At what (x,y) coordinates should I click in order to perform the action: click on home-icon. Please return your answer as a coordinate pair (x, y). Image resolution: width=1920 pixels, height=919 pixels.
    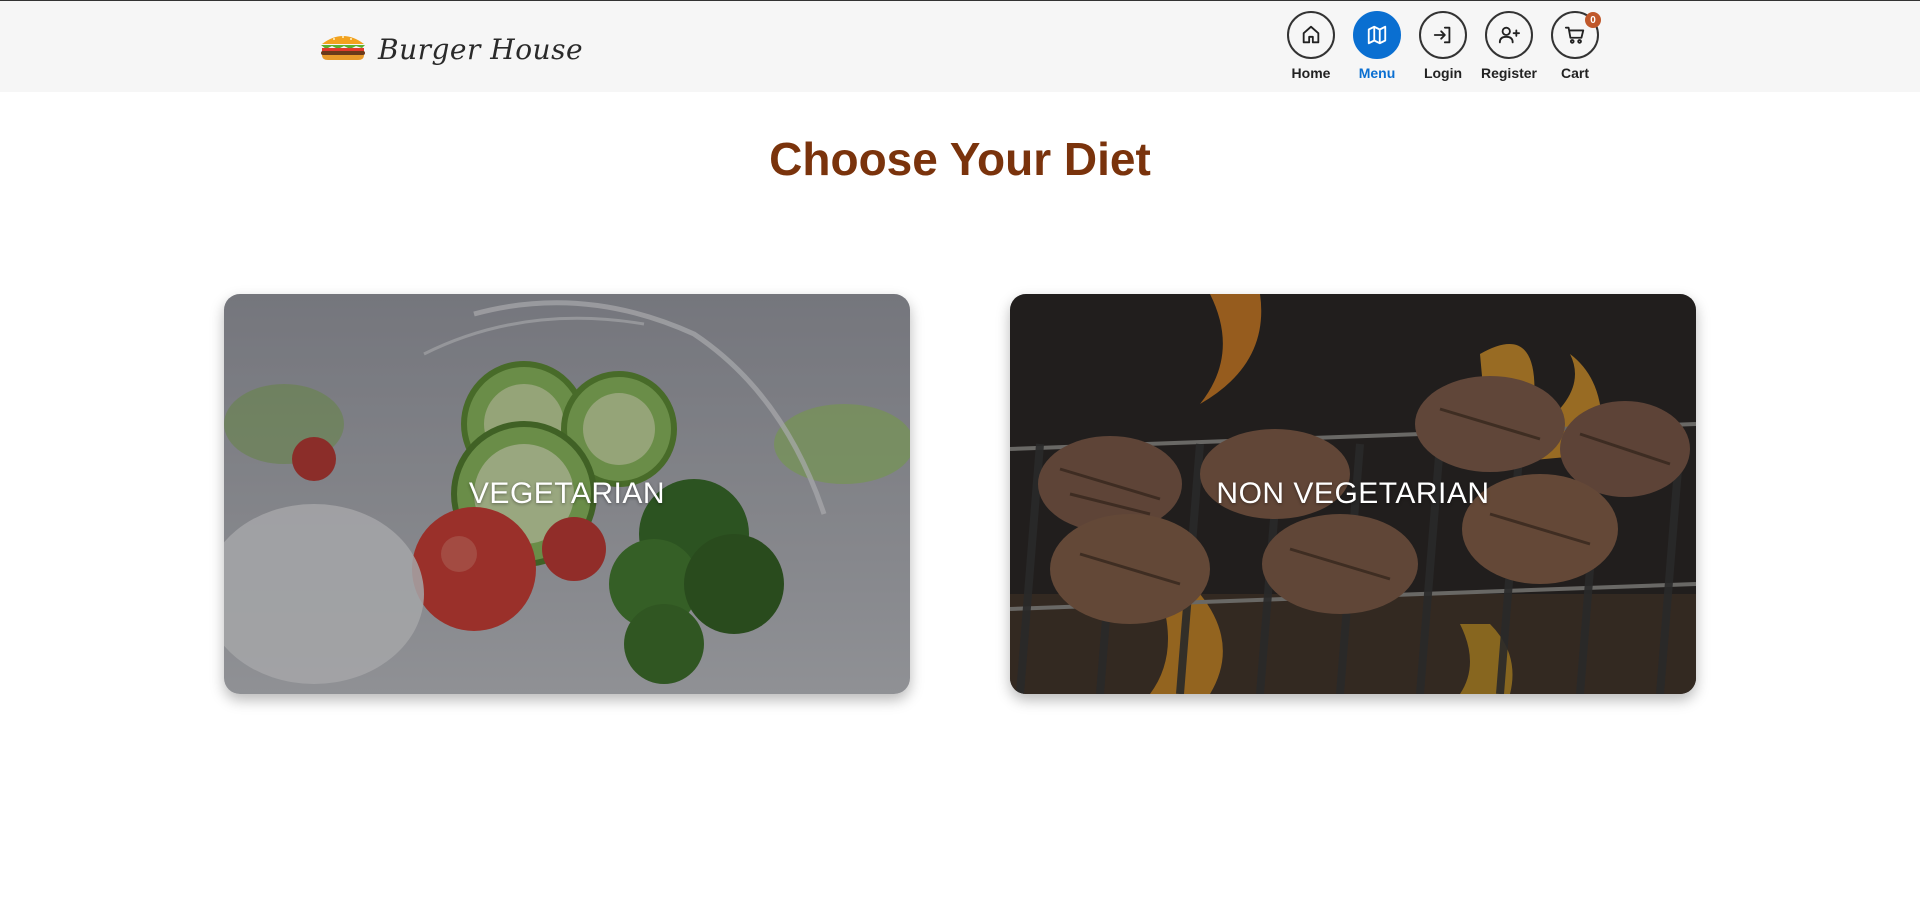
    Looking at the image, I should click on (1311, 35).